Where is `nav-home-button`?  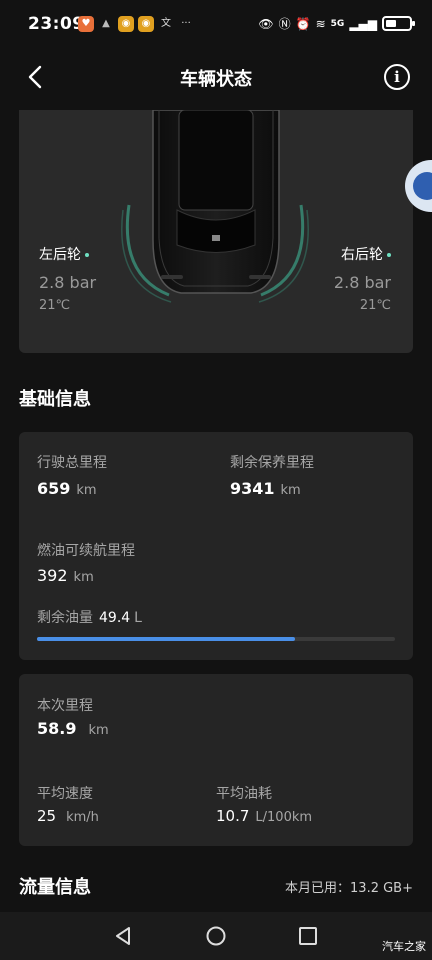
nav-home-button is located at coordinates (216, 936).